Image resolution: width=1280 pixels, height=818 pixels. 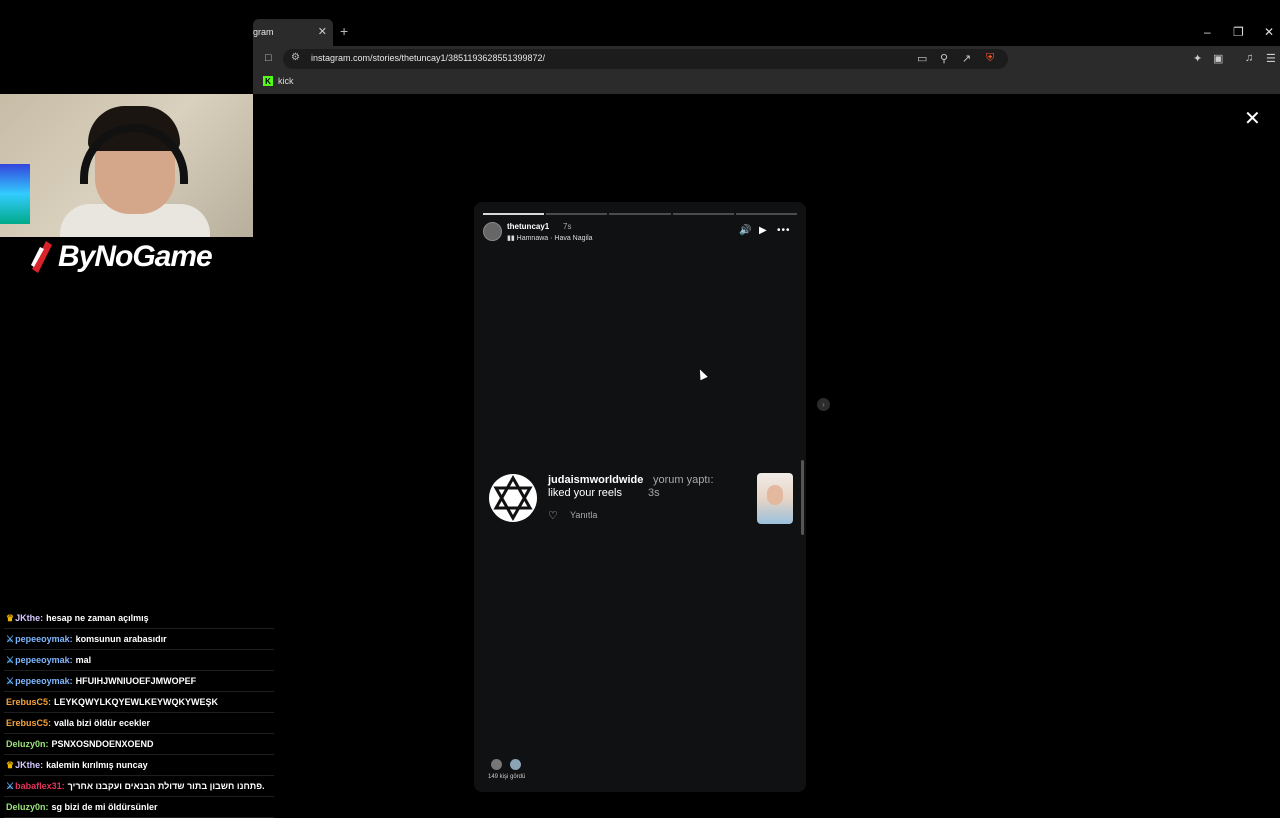 What do you see at coordinates (640, 23) in the screenshot?
I see `browser-titlebar` at bounding box center [640, 23].